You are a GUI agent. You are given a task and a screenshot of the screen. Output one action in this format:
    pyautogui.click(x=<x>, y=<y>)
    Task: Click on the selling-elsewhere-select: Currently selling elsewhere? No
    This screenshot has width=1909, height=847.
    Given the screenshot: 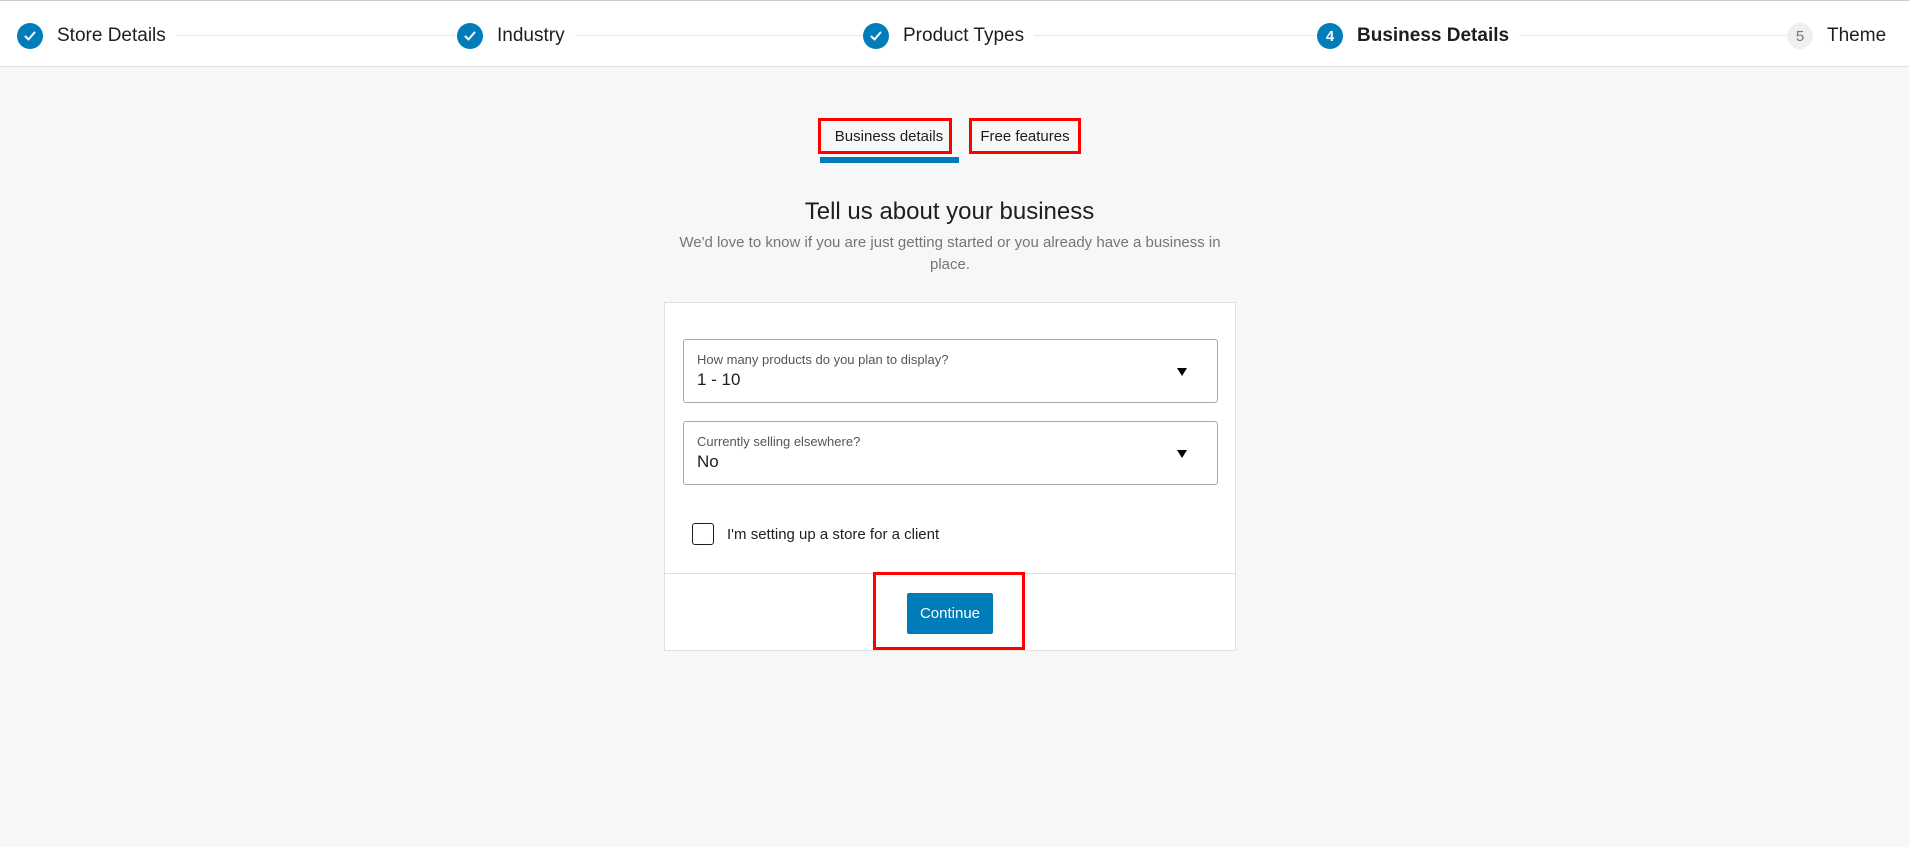 What is the action you would take?
    pyautogui.click(x=950, y=453)
    